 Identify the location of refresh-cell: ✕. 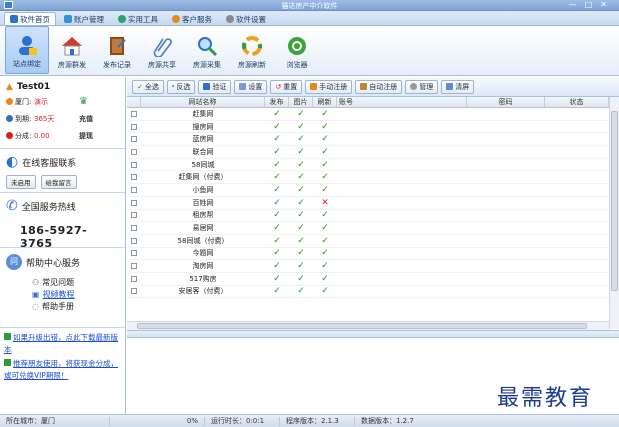
(325, 203).